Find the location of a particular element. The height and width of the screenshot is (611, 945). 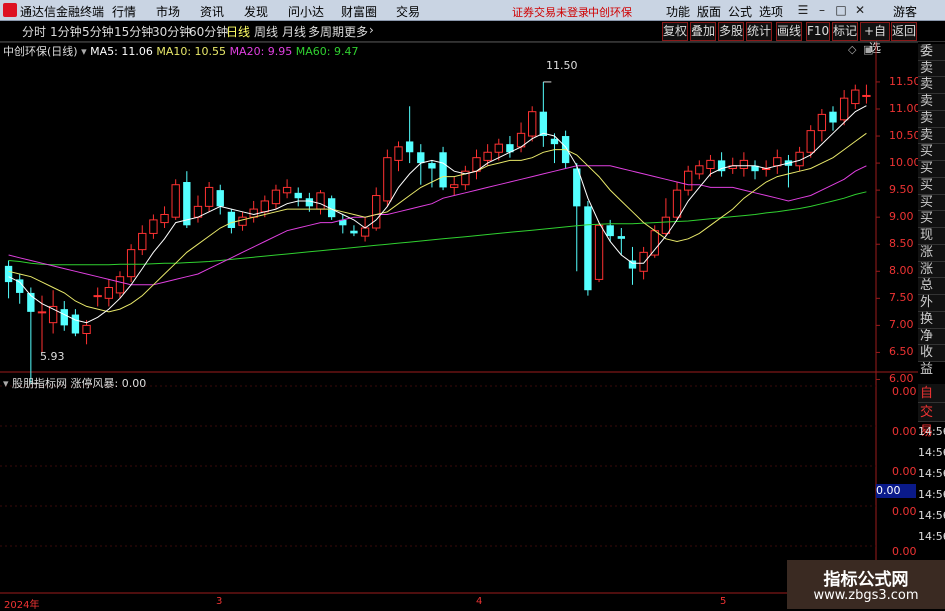

stats-button: 统计 is located at coordinates (759, 31).